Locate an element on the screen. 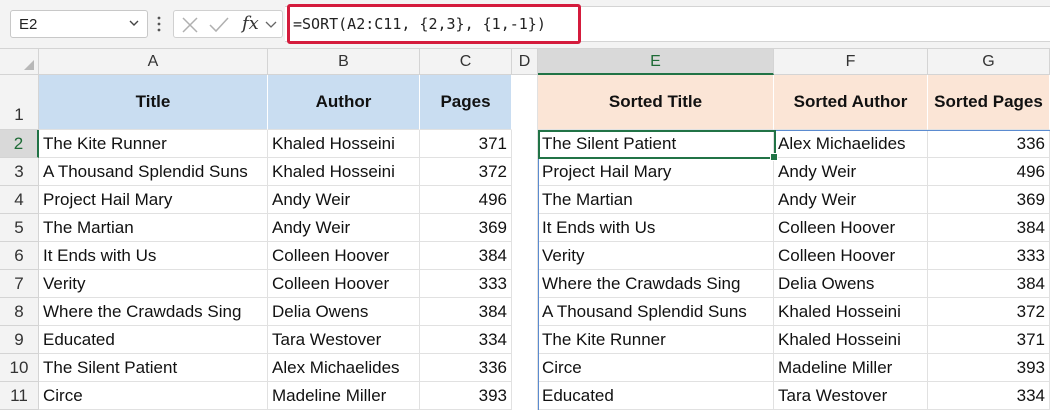 This screenshot has height=410, width=1050. cell-sorted-pages: 334 is located at coordinates (989, 396).